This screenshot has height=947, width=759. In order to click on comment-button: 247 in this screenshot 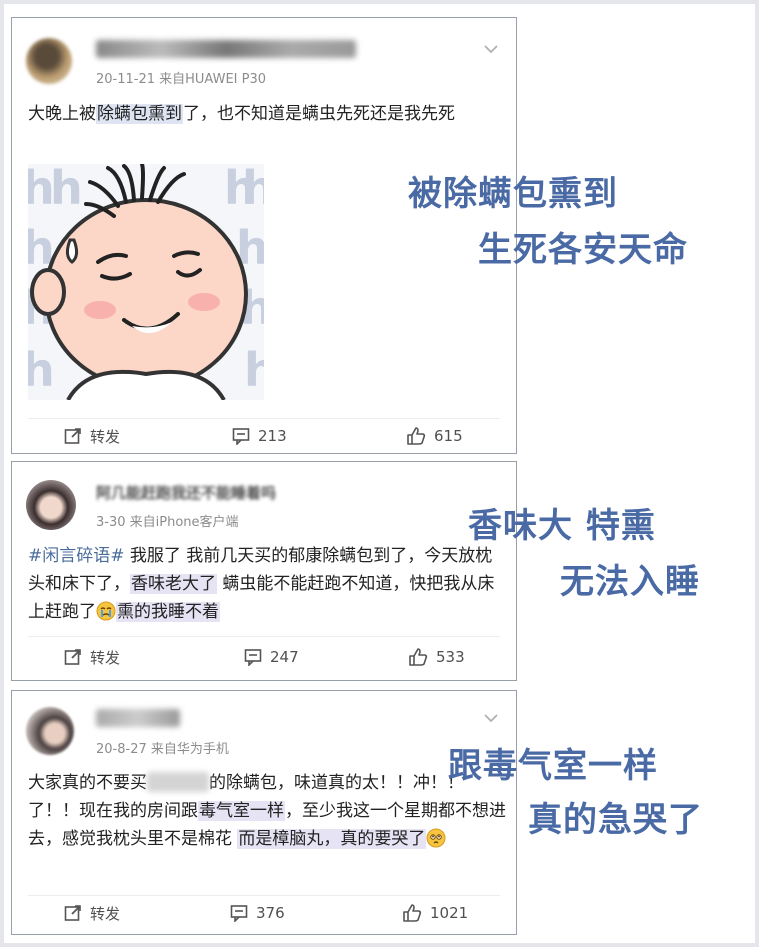, I will do `click(271, 657)`.